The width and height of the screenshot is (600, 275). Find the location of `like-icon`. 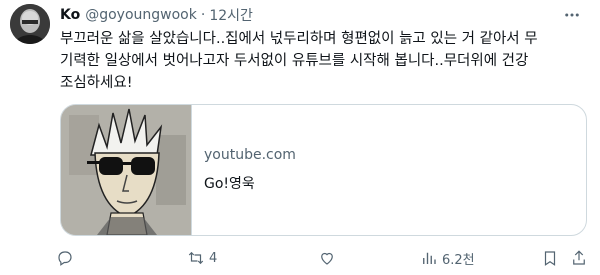

like-icon is located at coordinates (327, 258).